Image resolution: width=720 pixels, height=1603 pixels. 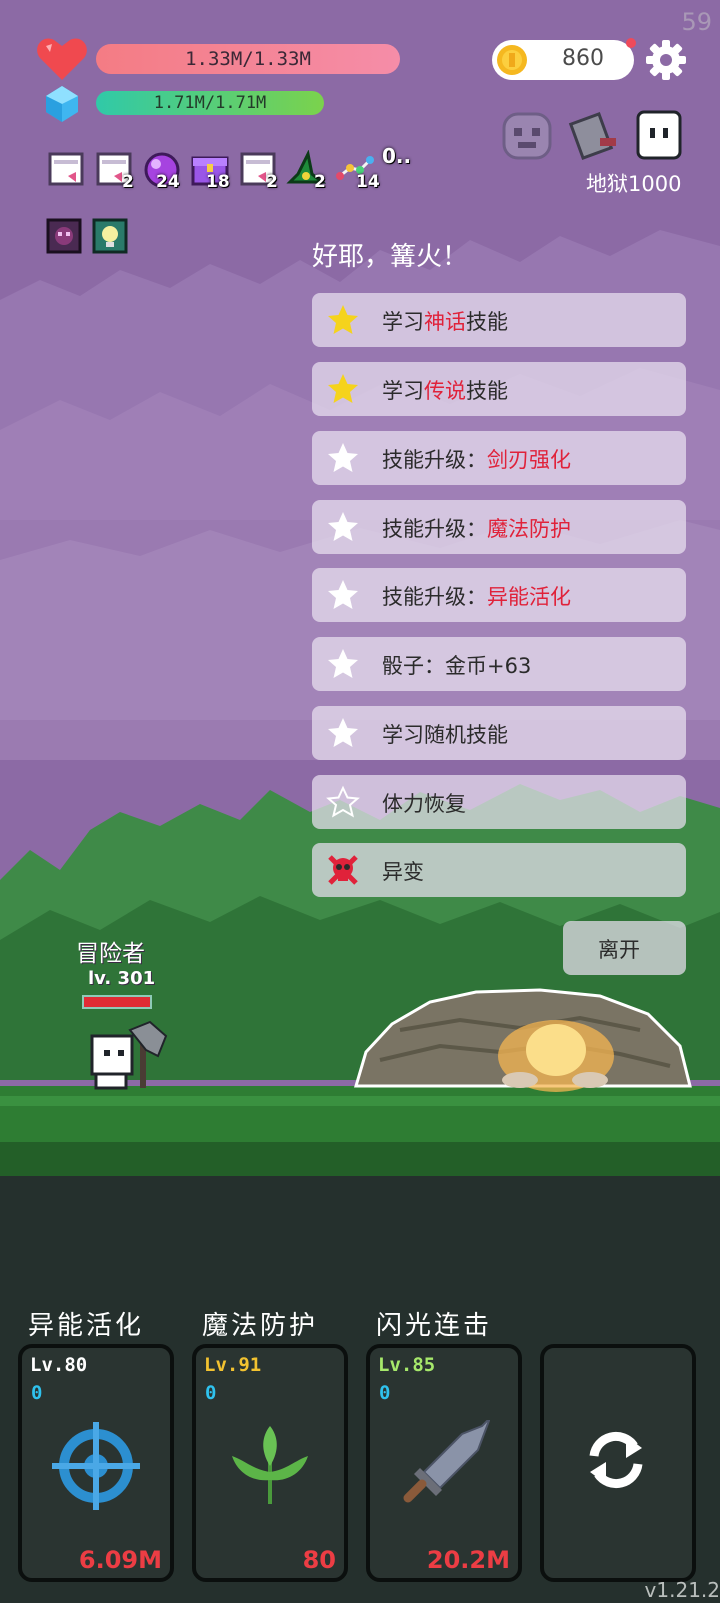 I want to click on skill-name-1: 异能活化, so click(x=86, y=1326).